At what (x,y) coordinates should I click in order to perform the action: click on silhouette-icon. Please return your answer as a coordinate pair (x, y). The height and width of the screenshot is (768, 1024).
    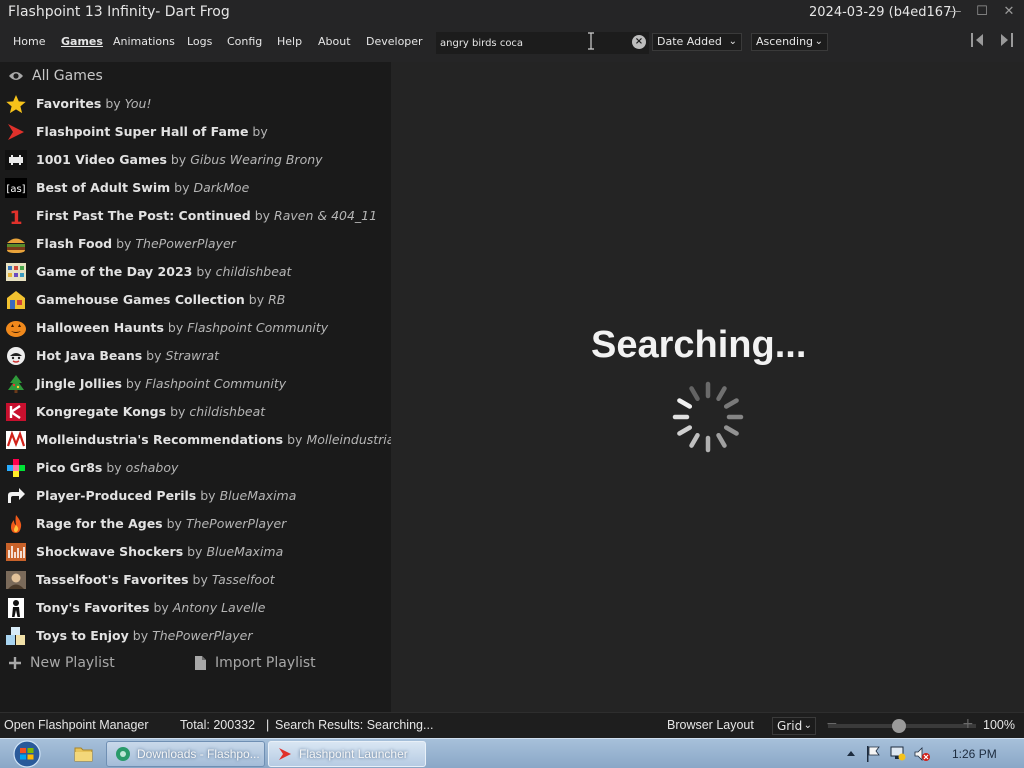
    Looking at the image, I should click on (16, 608).